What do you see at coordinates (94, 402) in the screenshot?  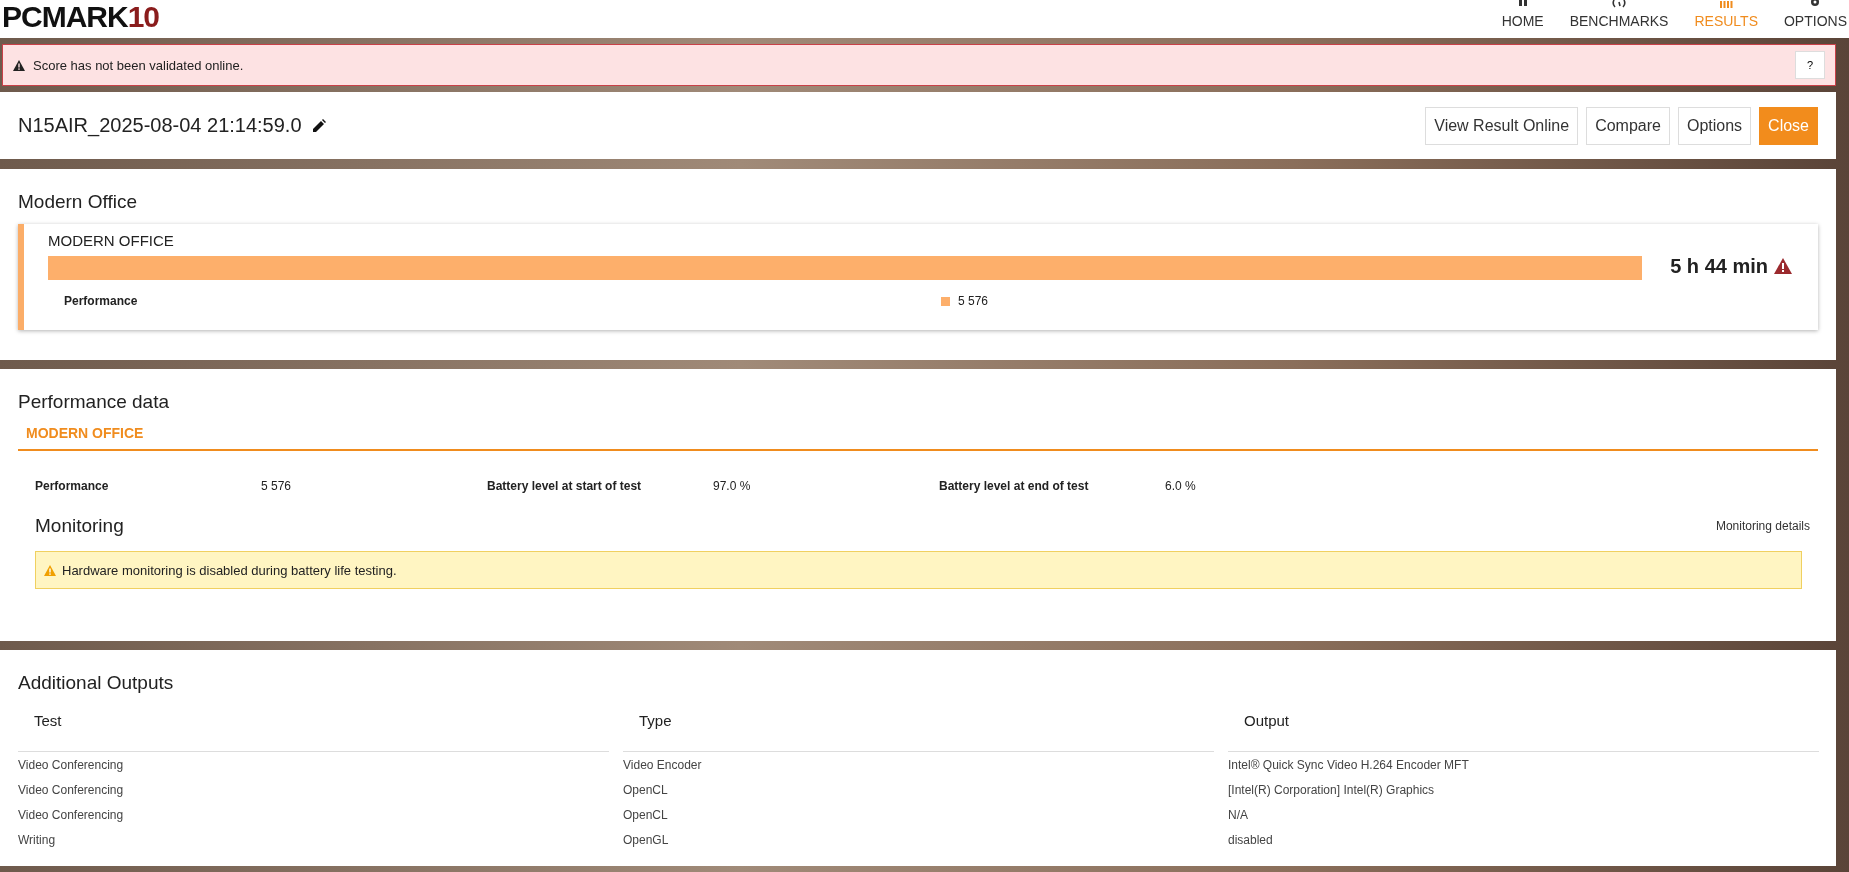 I see `section-heading: Performance data` at bounding box center [94, 402].